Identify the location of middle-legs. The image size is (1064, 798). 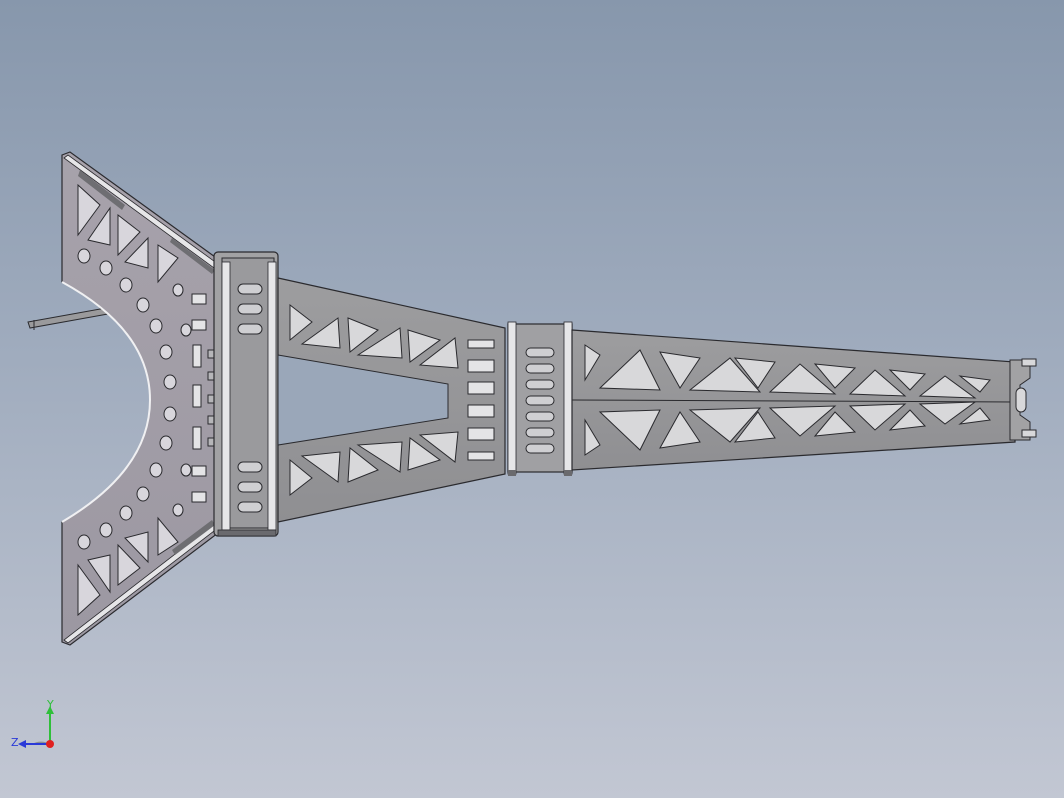
(391, 400).